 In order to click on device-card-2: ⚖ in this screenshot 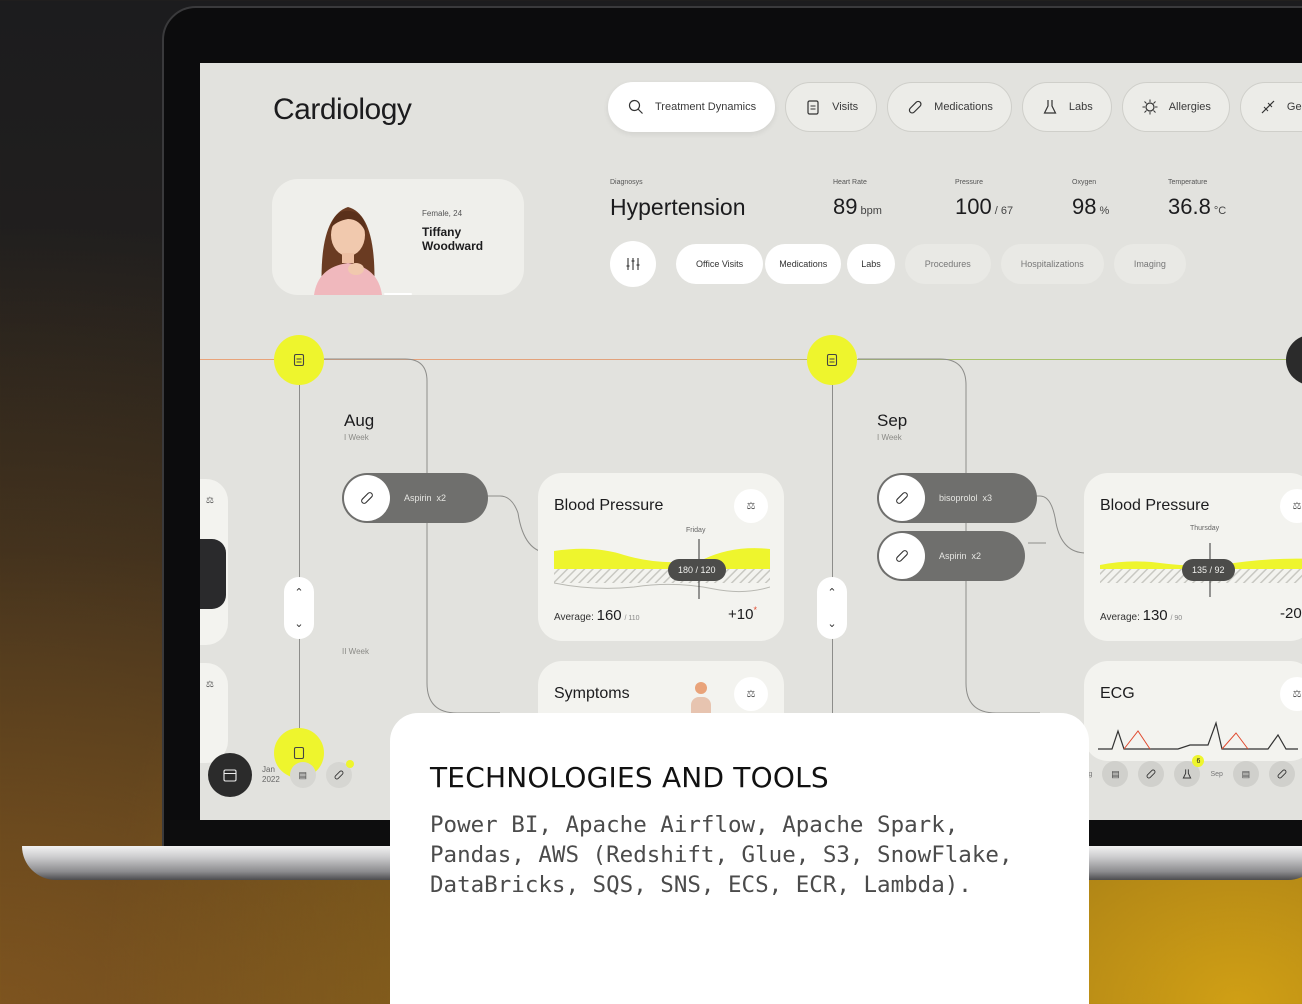, I will do `click(214, 713)`.